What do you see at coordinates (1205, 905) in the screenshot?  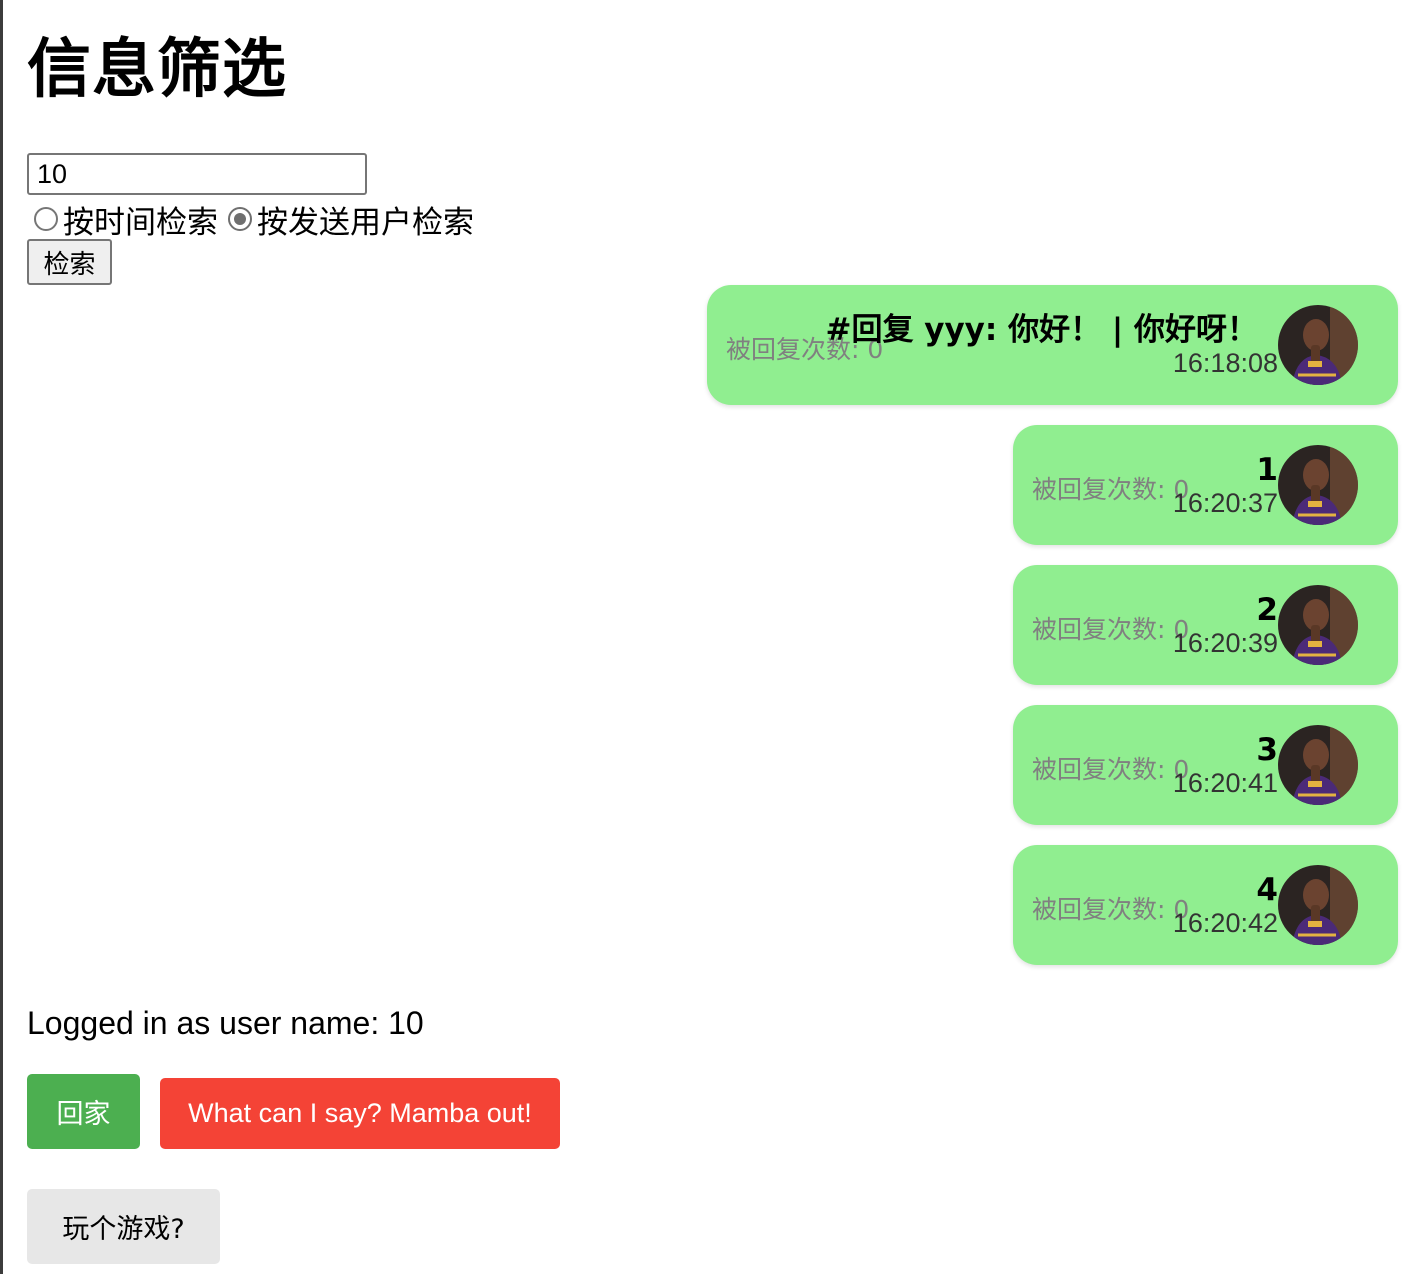 I see `message-bubble: 被回复次数: 0 4 16:20:42` at bounding box center [1205, 905].